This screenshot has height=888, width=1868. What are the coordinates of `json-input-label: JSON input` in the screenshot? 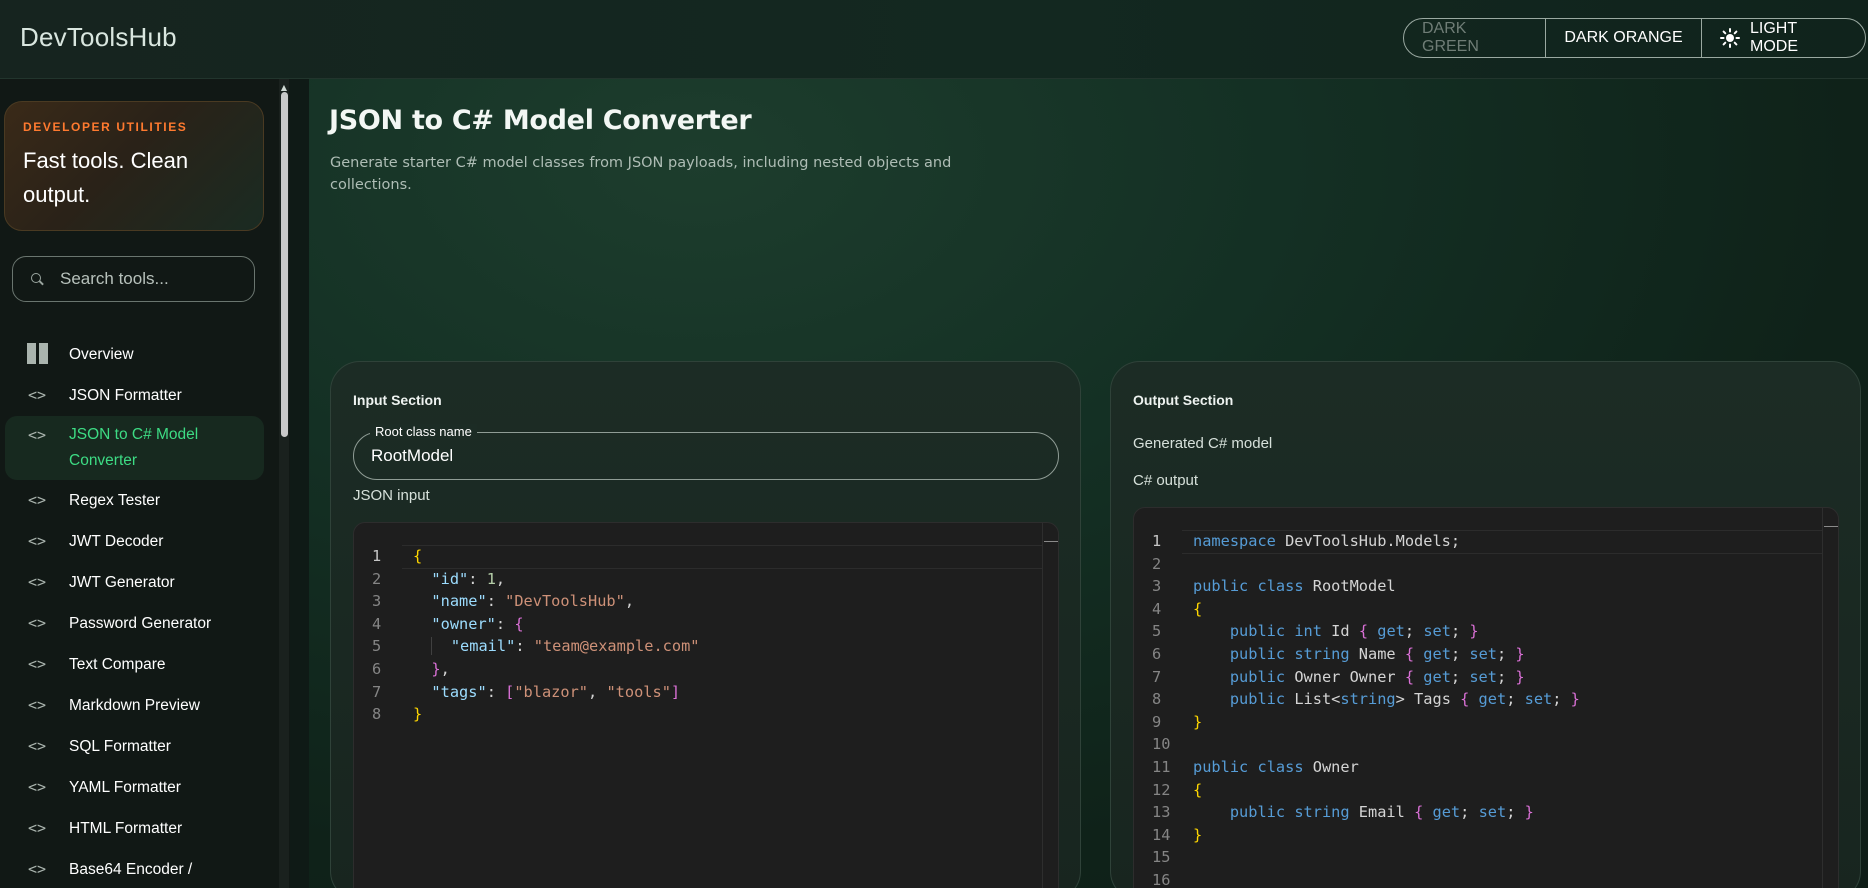 It's located at (391, 495).